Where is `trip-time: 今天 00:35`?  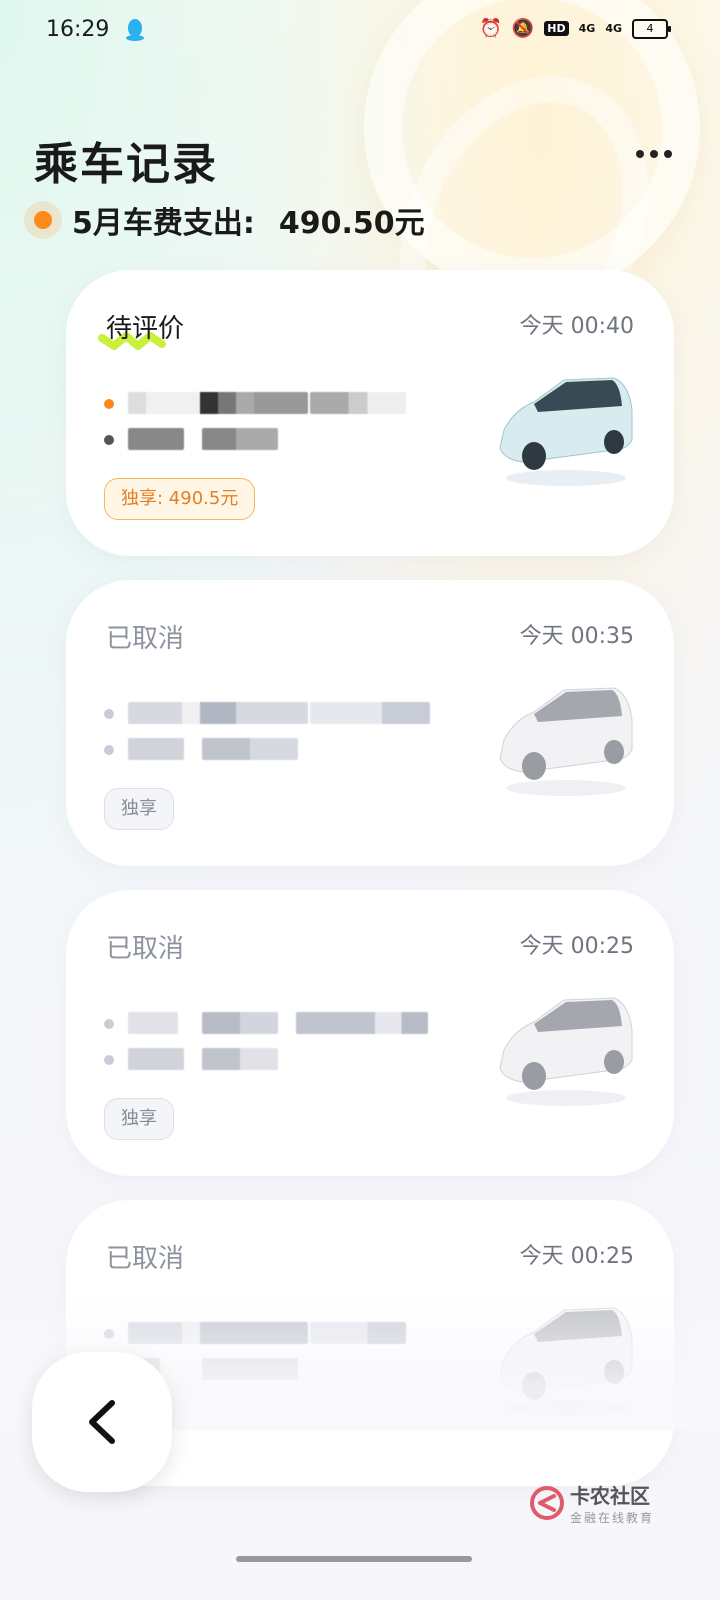
trip-time: 今天 00:35 is located at coordinates (576, 636).